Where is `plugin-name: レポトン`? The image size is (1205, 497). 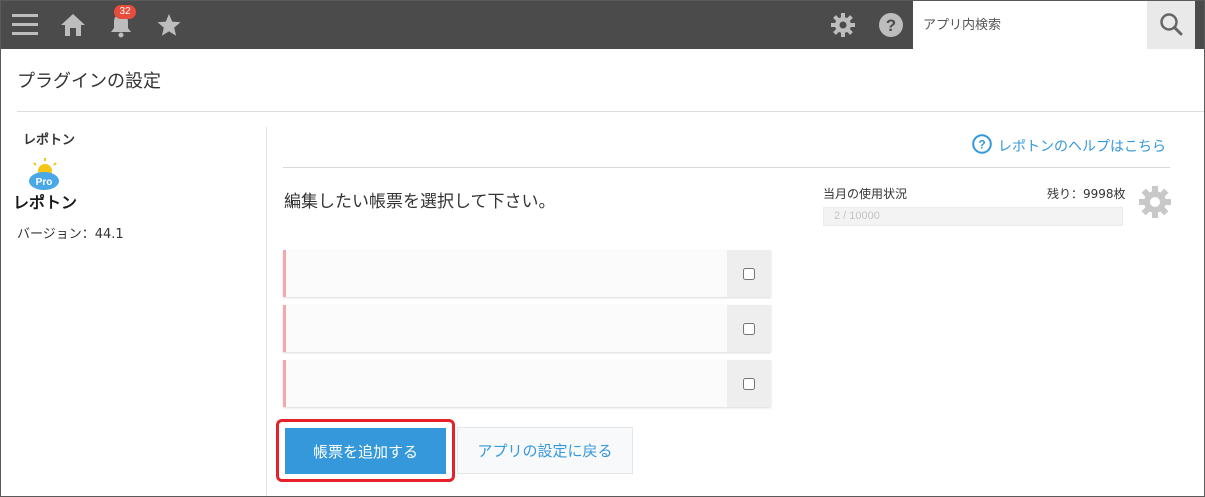 plugin-name: レポトン is located at coordinates (49, 140).